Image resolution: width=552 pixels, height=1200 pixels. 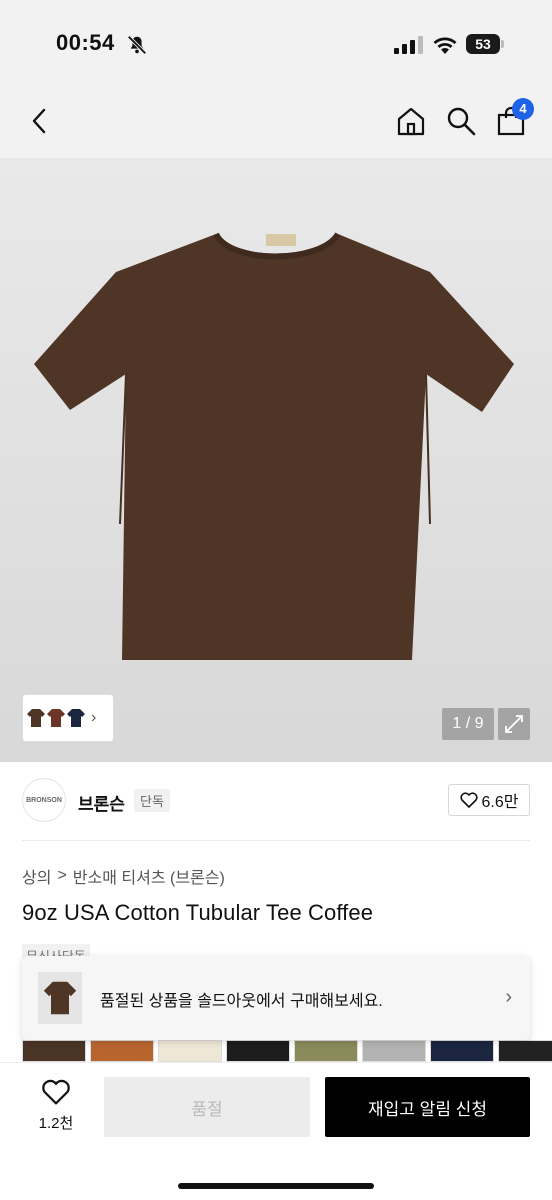 I want to click on divider, so click(x=276, y=840).